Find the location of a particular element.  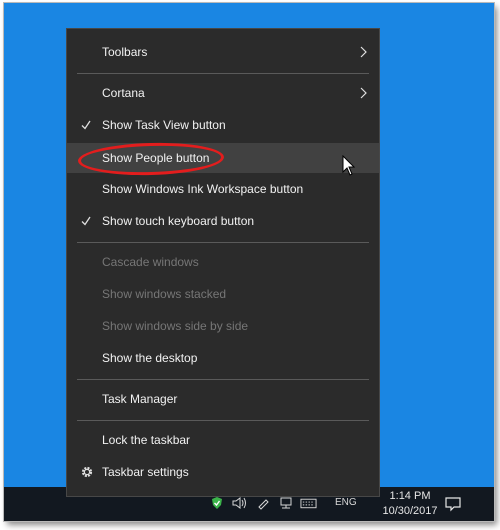

menu-item-label: Task Manager is located at coordinates (140, 399).